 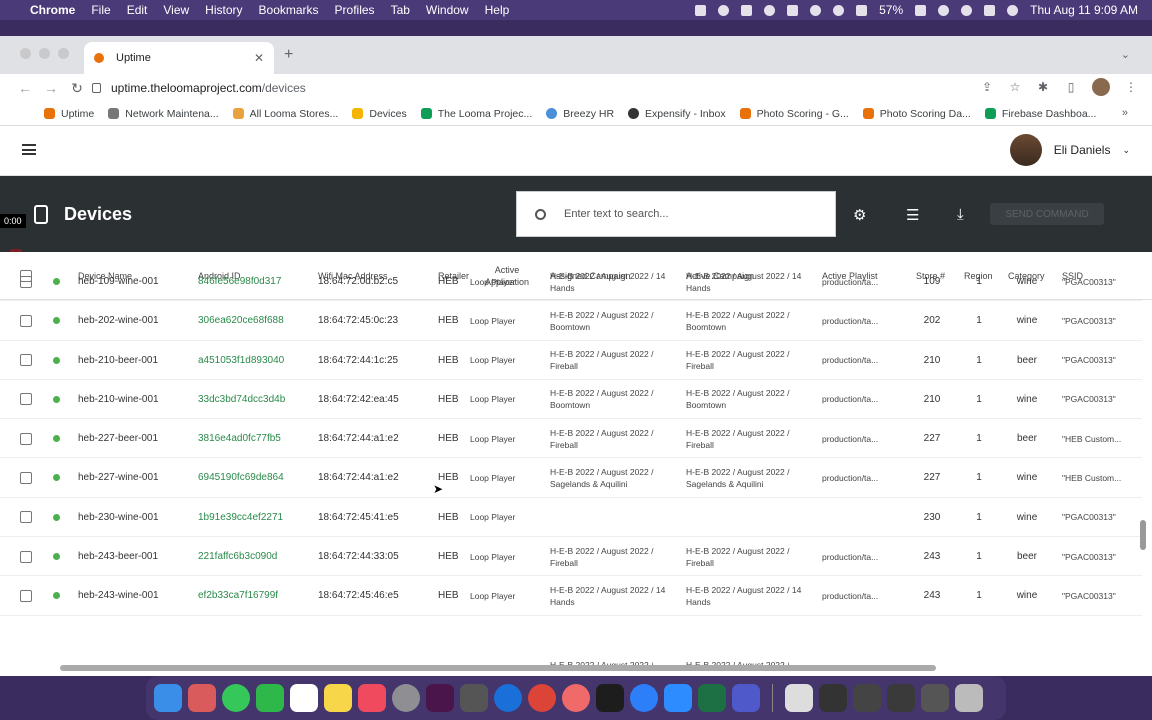 I want to click on user-menu: Eli Daniels ⌄, so click(x=1069, y=150).